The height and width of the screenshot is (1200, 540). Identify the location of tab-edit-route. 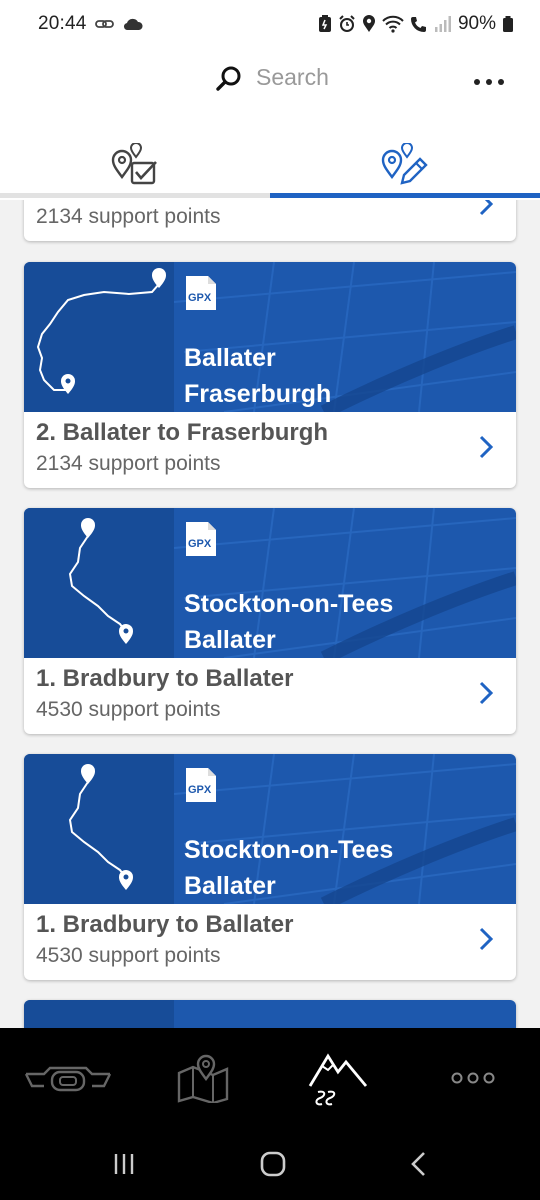
(405, 165).